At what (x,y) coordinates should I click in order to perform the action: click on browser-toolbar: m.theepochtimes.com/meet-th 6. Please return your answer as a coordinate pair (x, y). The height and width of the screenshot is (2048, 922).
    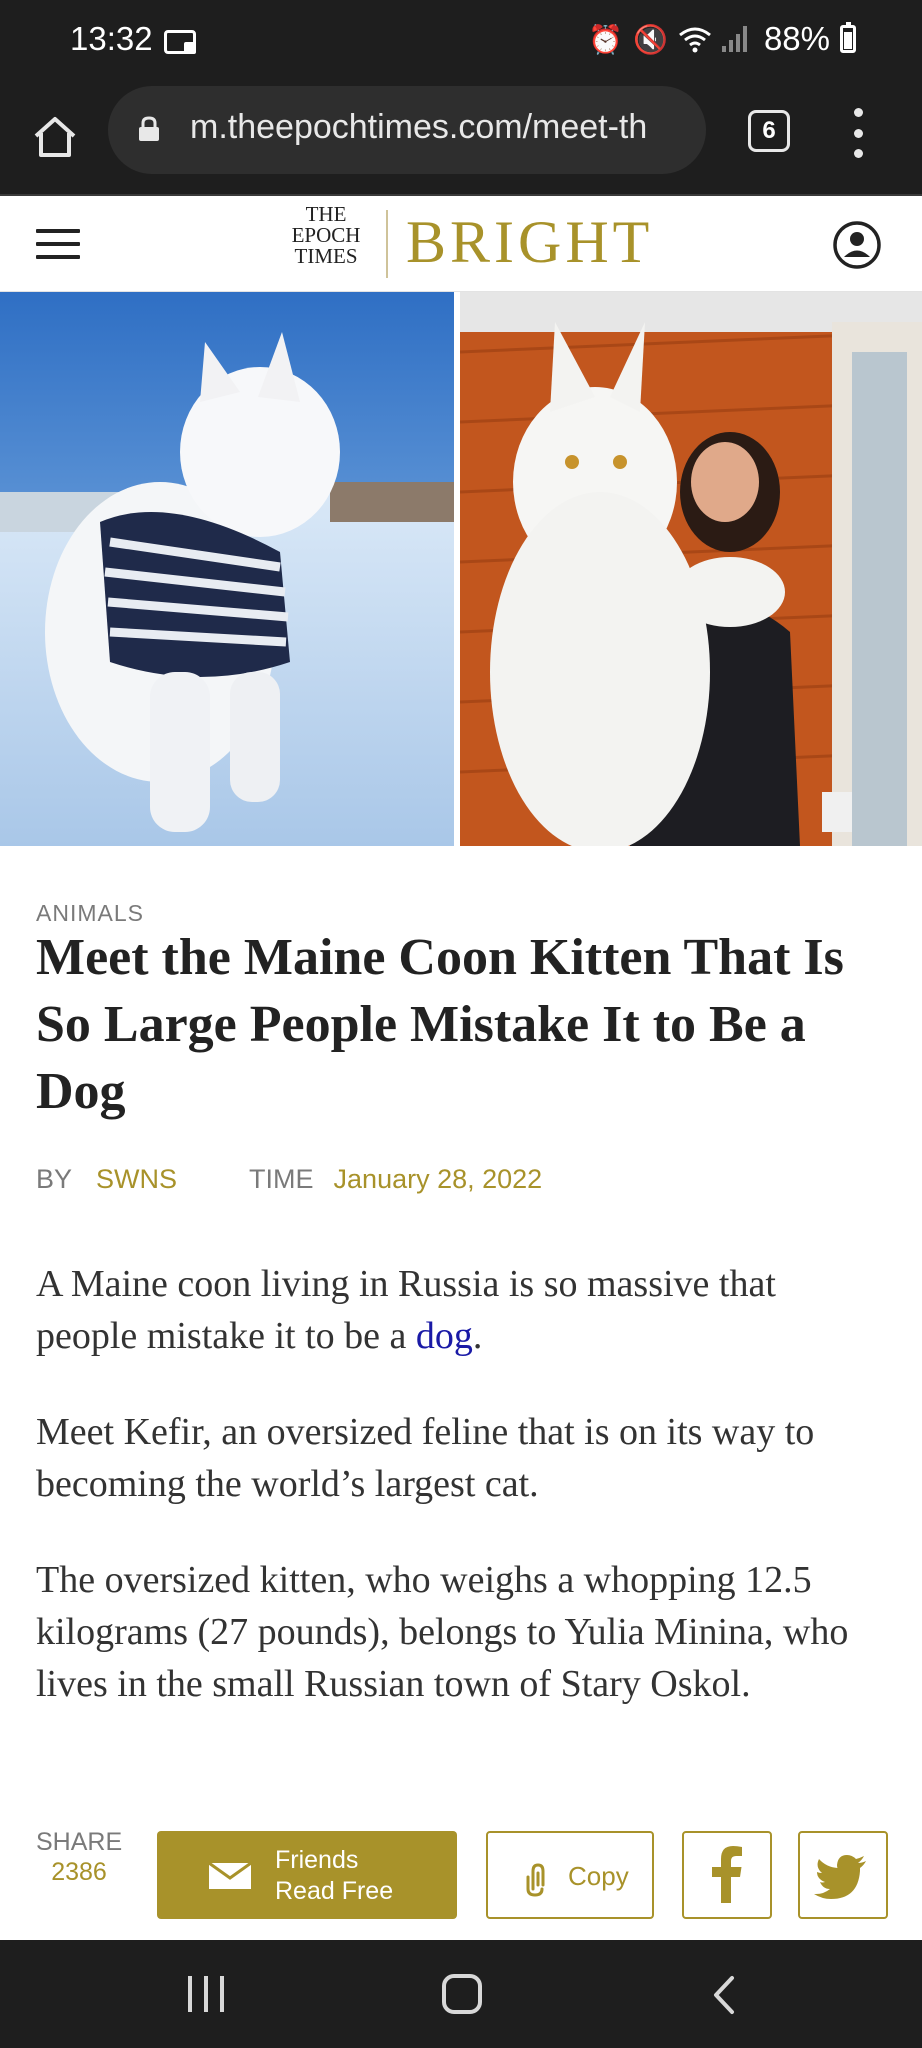
    Looking at the image, I should click on (461, 140).